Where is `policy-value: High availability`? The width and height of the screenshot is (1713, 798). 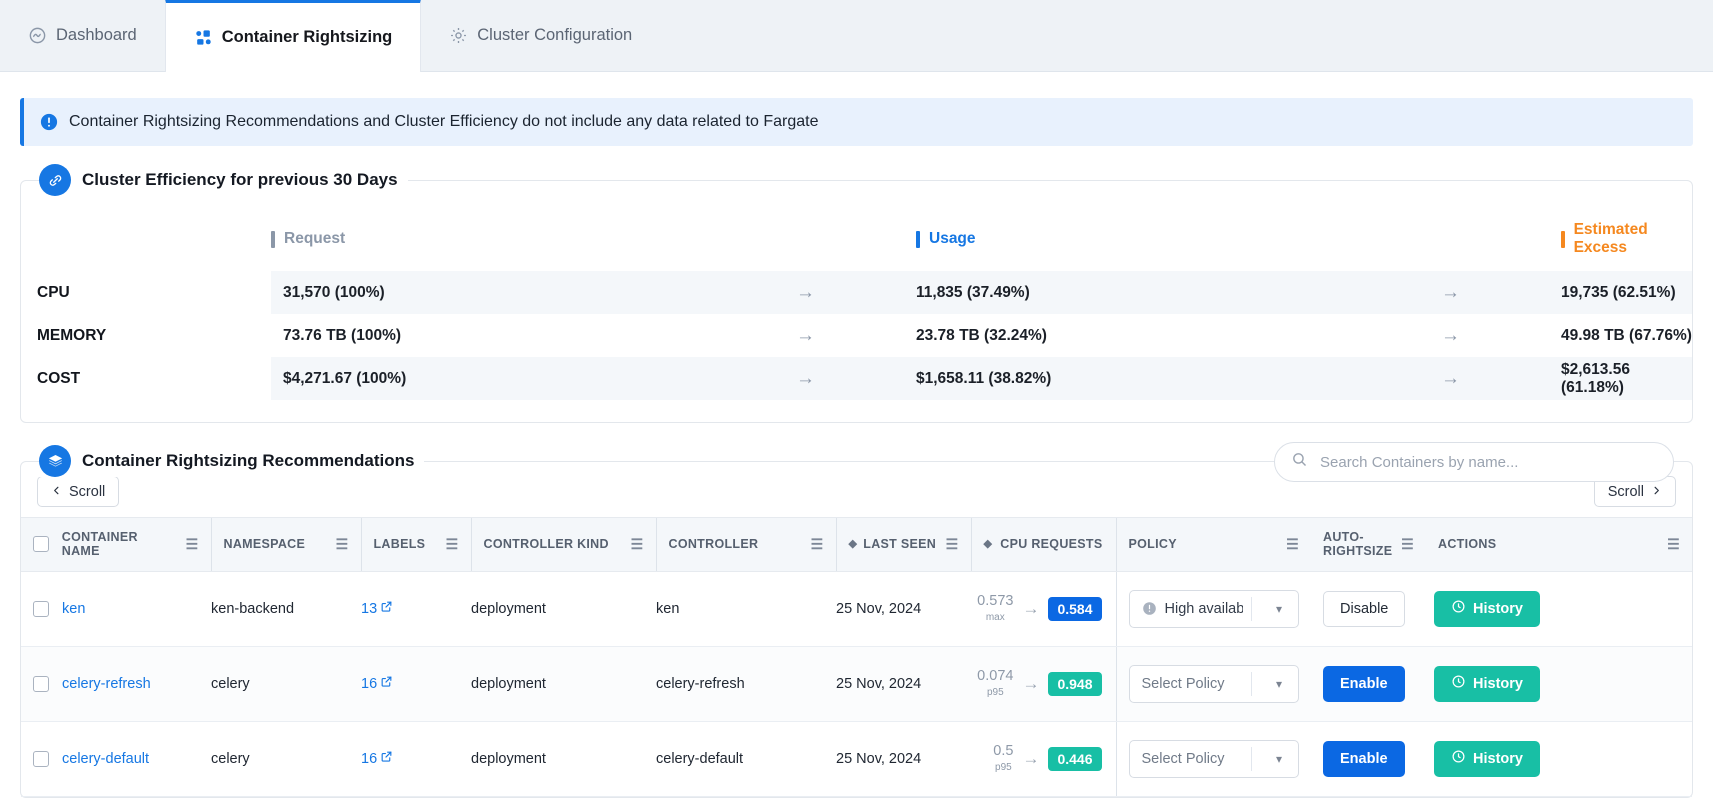 policy-value: High availability is located at coordinates (1204, 608).